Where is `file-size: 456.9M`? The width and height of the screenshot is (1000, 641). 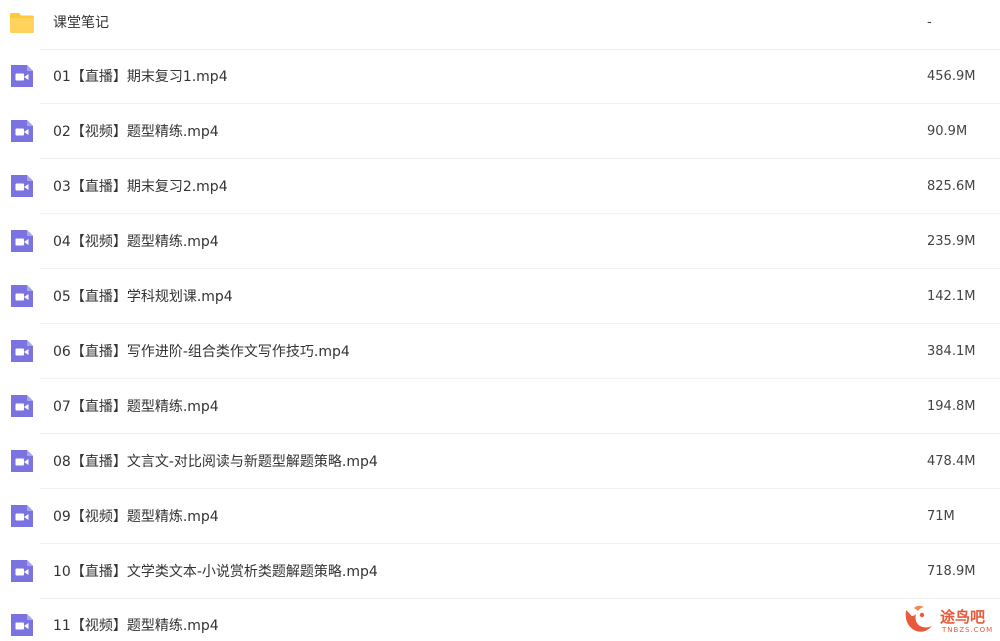 file-size: 456.9M is located at coordinates (951, 76).